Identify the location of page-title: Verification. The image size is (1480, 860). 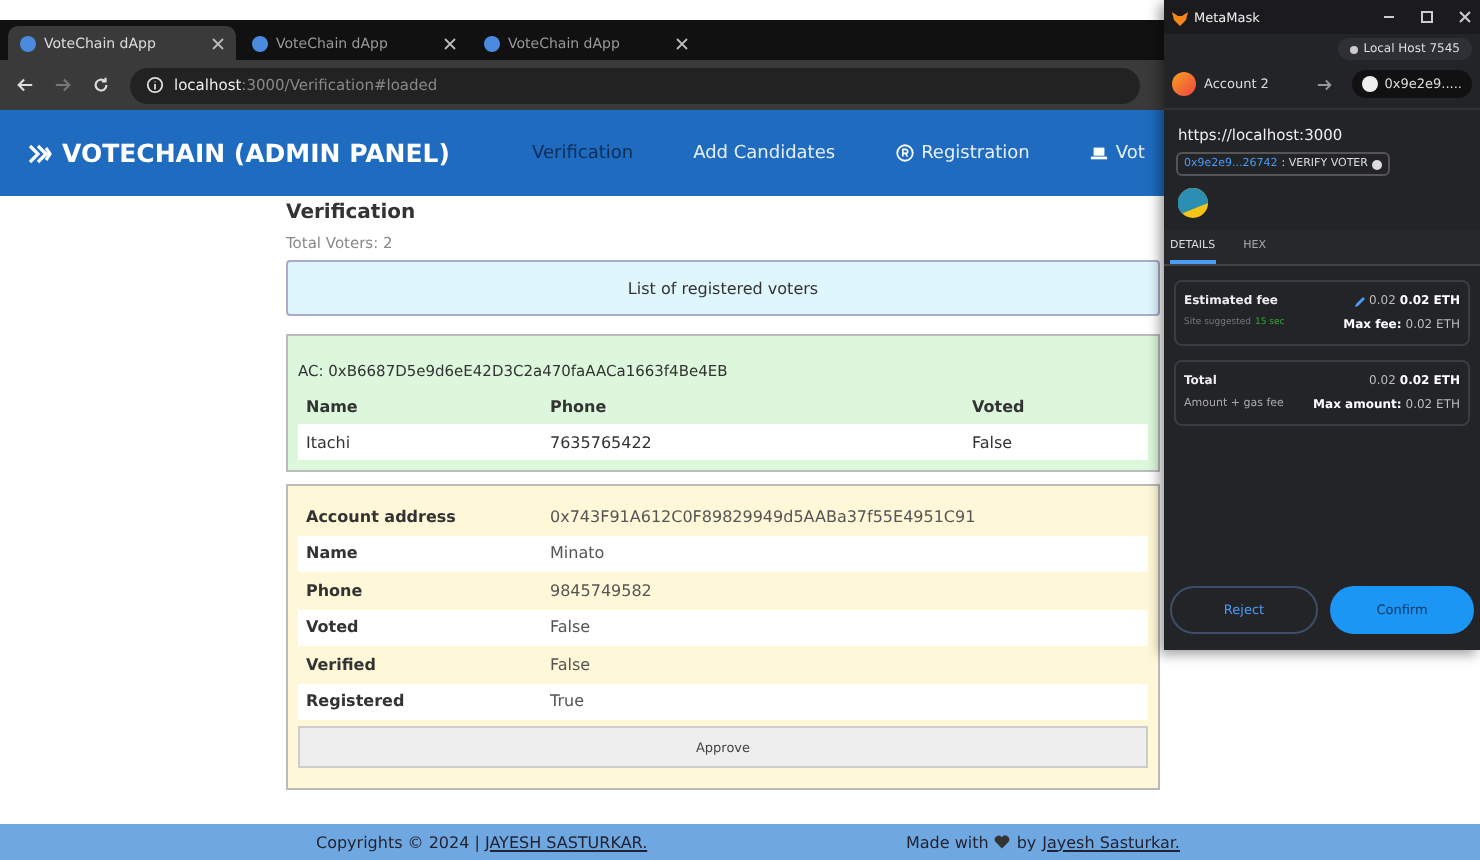
(352, 213).